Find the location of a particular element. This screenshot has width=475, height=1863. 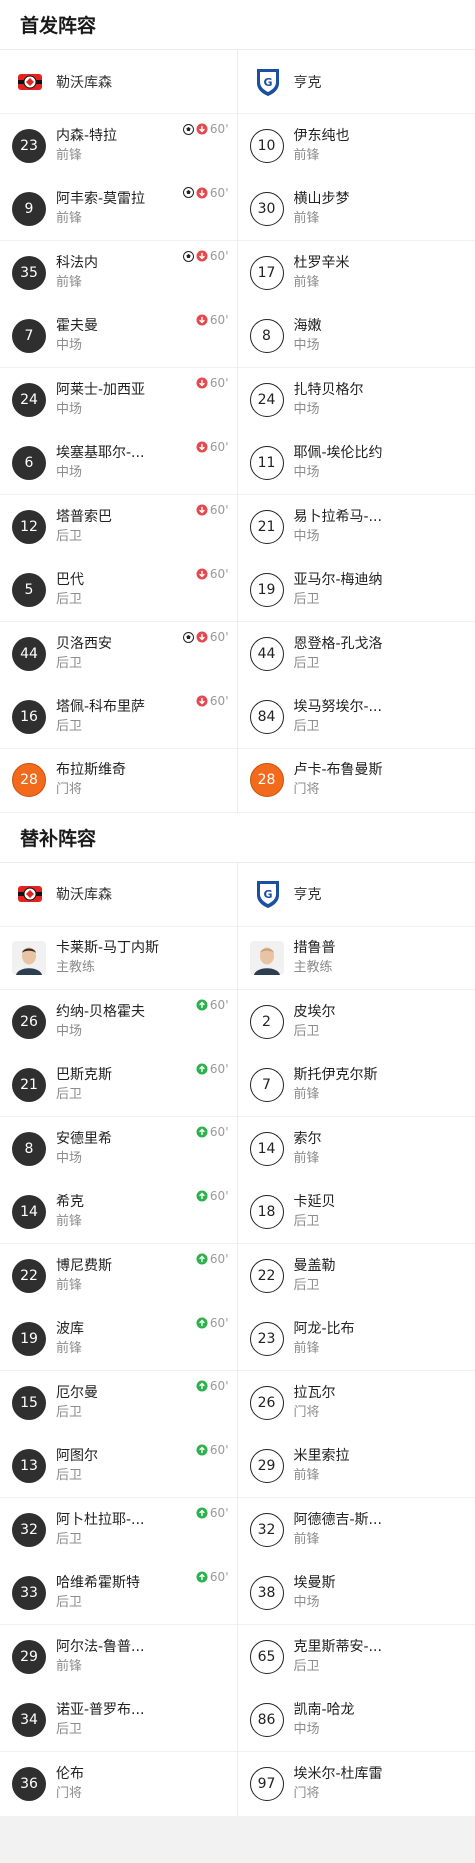

player-row: 5 巴代 后卫 60' is located at coordinates (118, 590).